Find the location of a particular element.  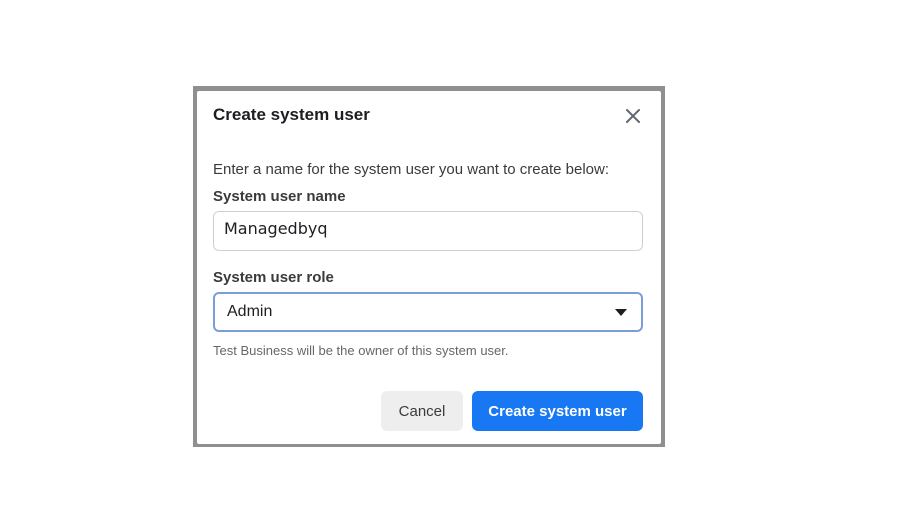

close-button is located at coordinates (633, 116).